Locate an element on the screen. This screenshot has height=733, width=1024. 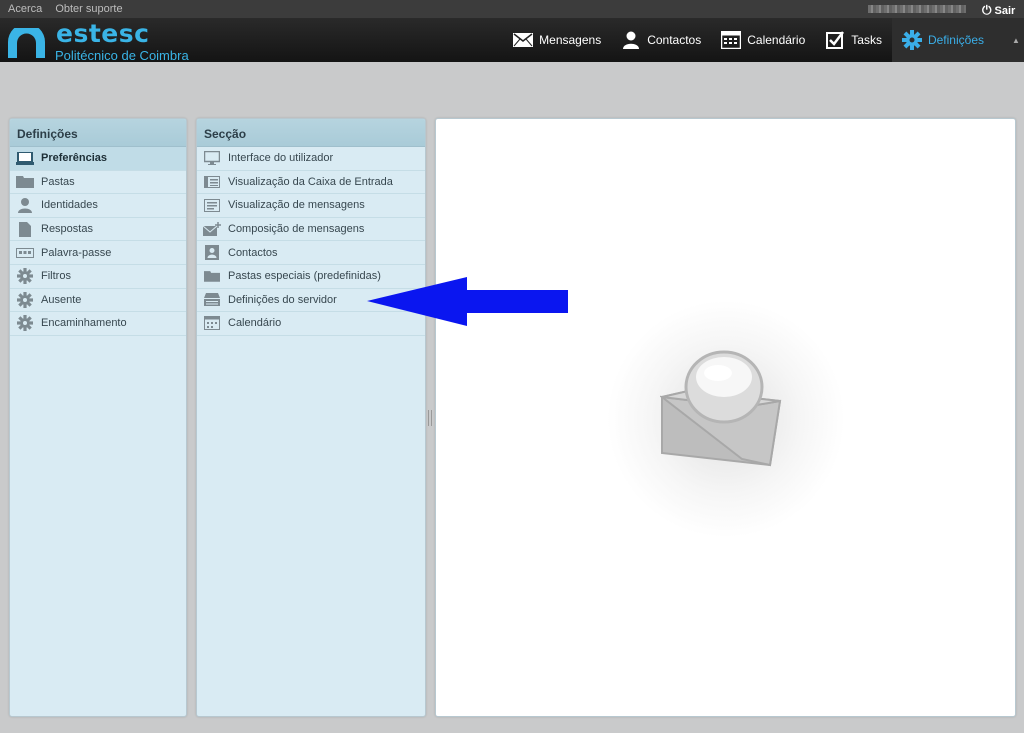
settings-item-pastas: Pastas is located at coordinates (98, 183).